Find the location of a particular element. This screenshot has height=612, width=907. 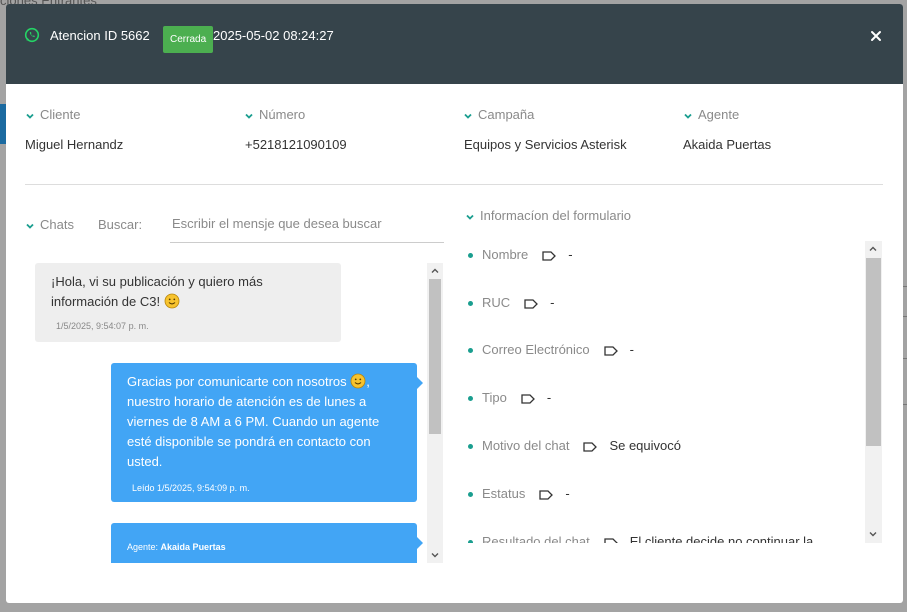

form-scroll-thumb is located at coordinates (873, 352).